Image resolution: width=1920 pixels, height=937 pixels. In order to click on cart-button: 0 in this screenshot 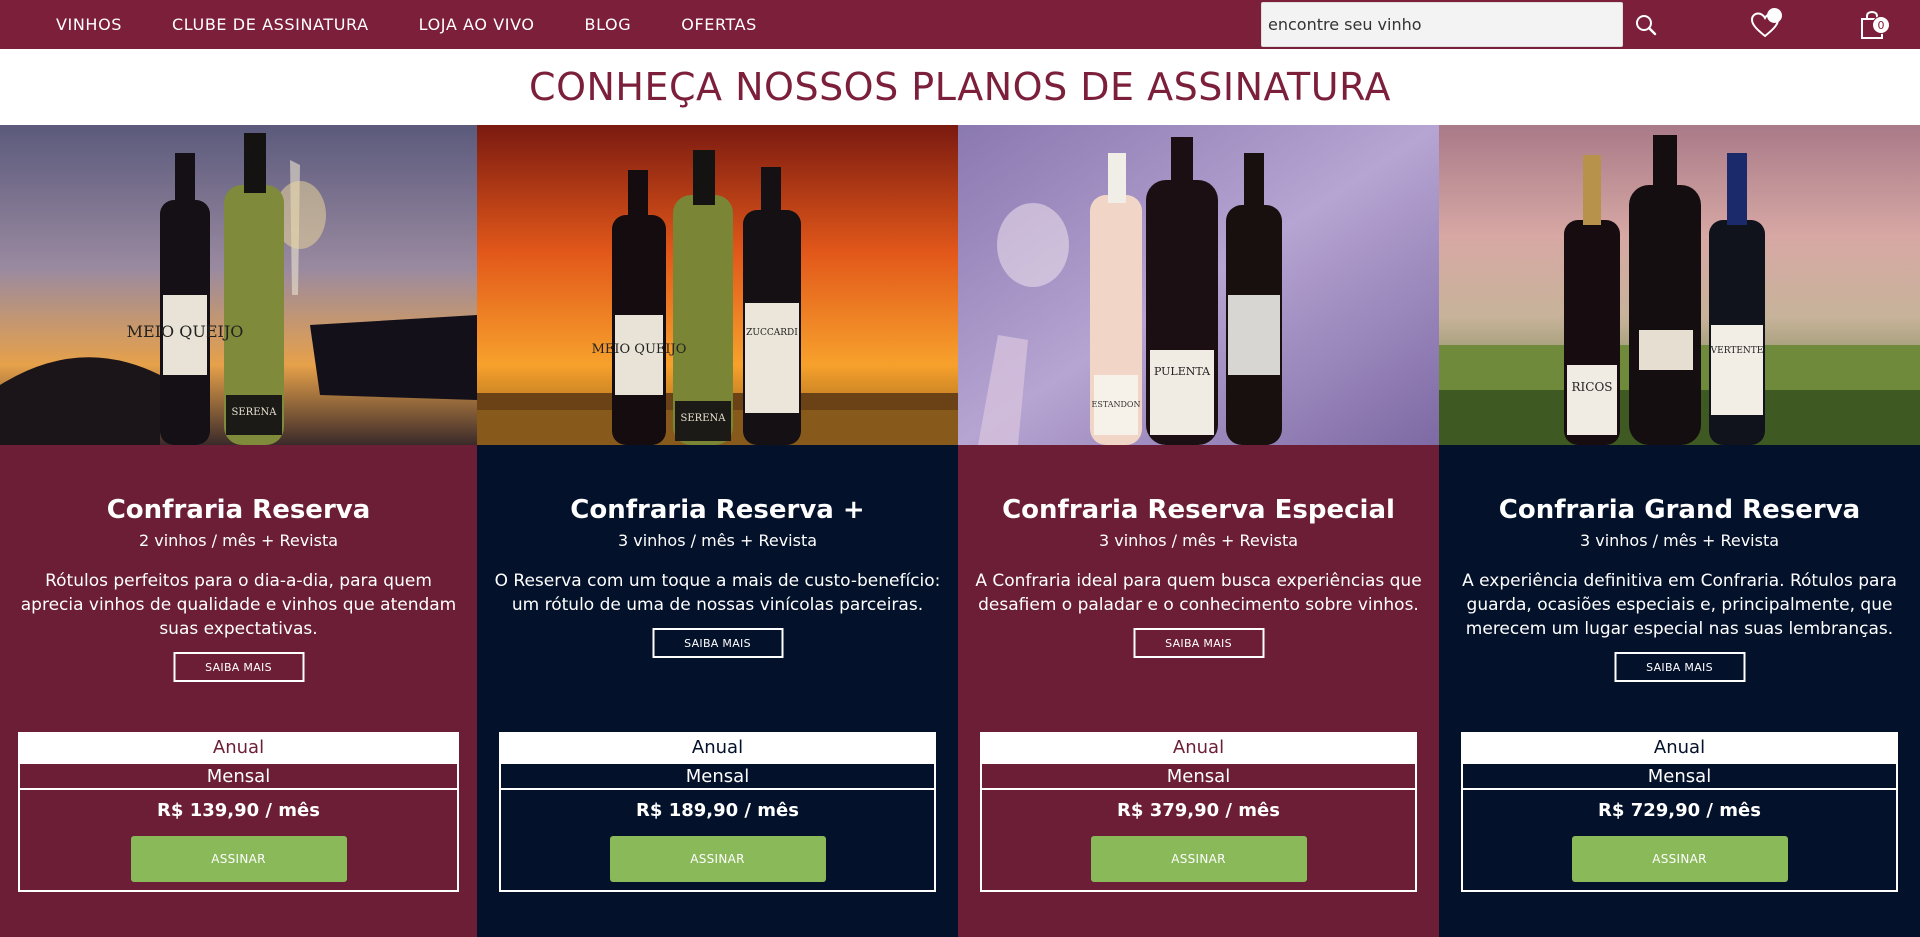, I will do `click(1872, 24)`.